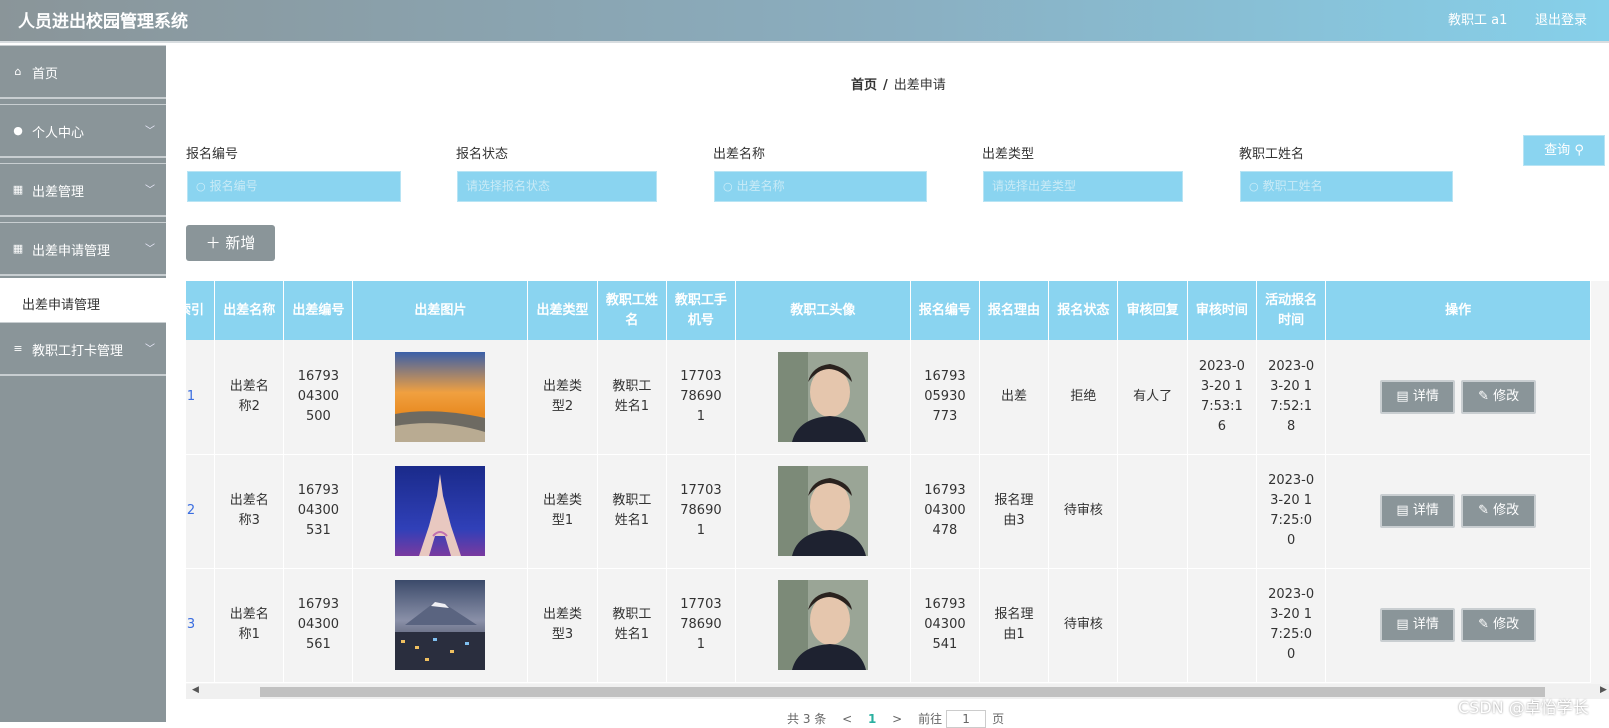 This screenshot has width=1609, height=728. Describe the element at coordinates (1506, 624) in the screenshot. I see `edit-label: 修改` at that location.